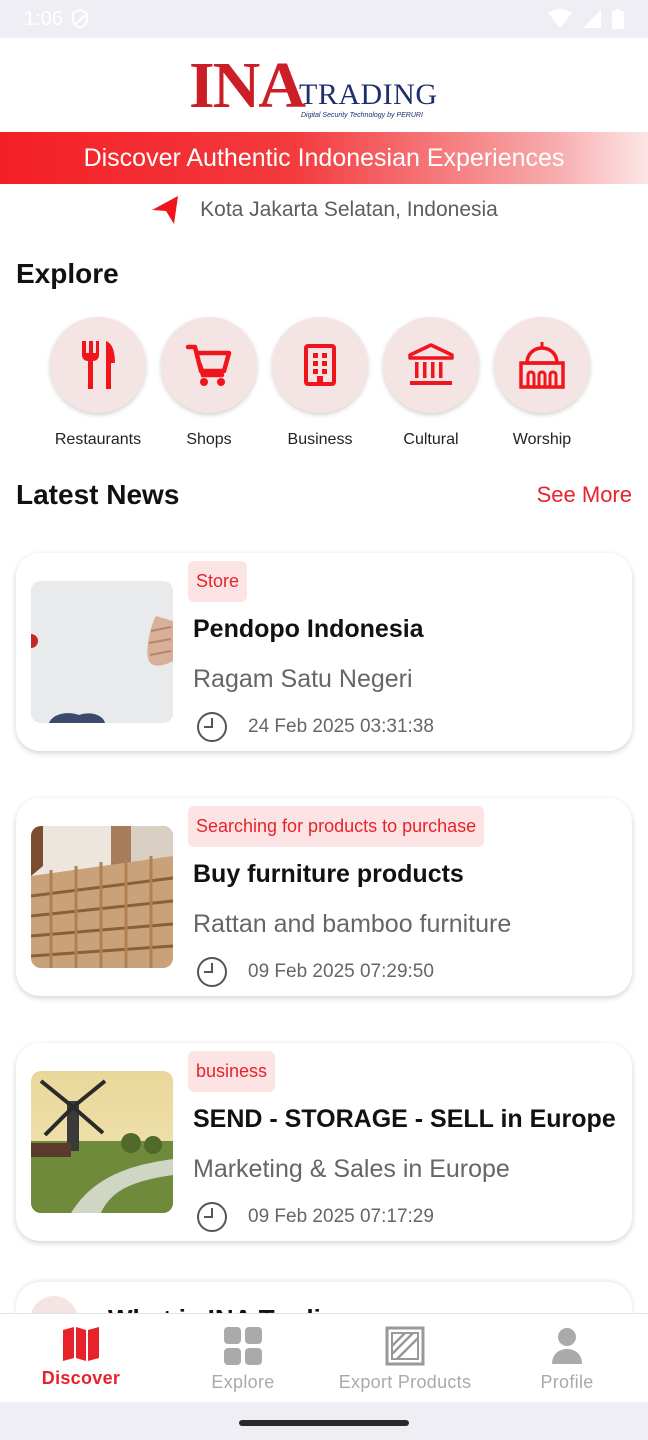  What do you see at coordinates (328, 874) in the screenshot?
I see `news-title: Buy furniture products` at bounding box center [328, 874].